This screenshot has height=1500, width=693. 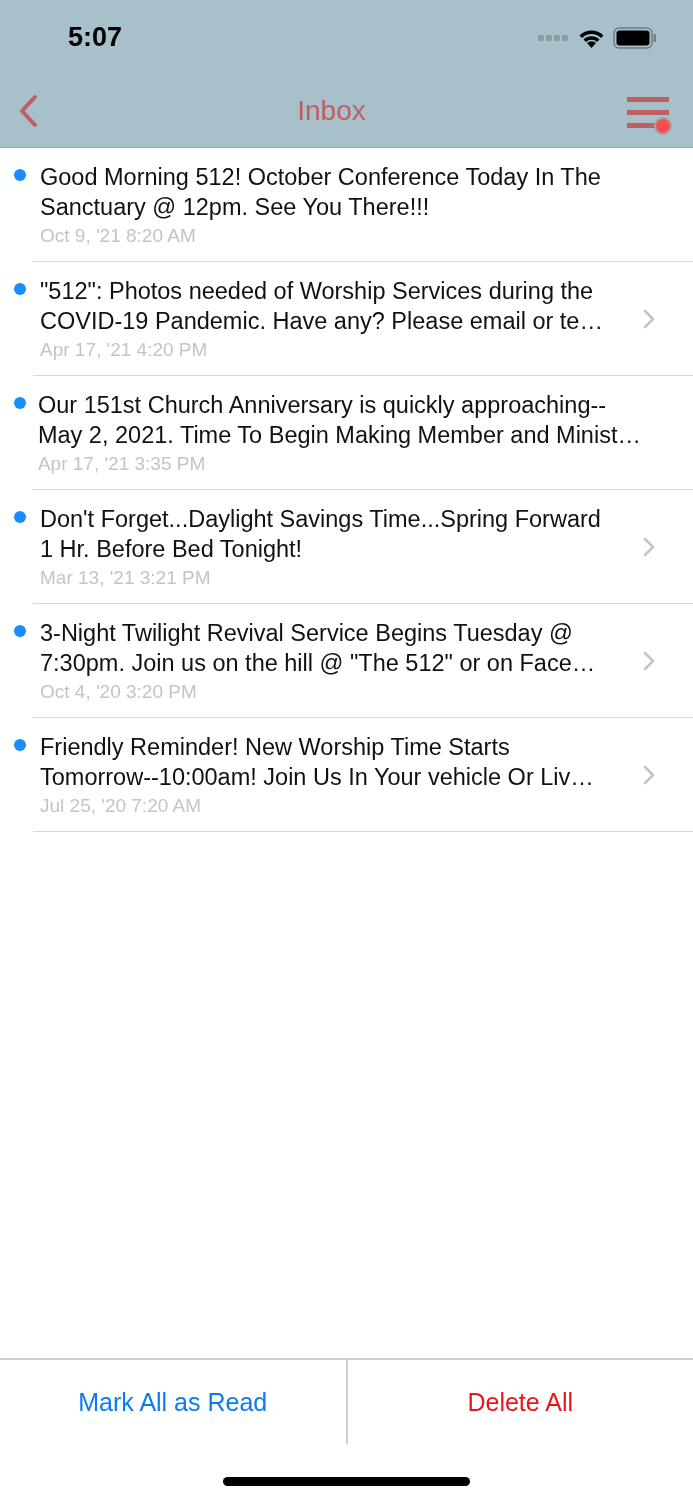 I want to click on message-date: Apr 17, '21 3:35 PM, so click(x=122, y=464).